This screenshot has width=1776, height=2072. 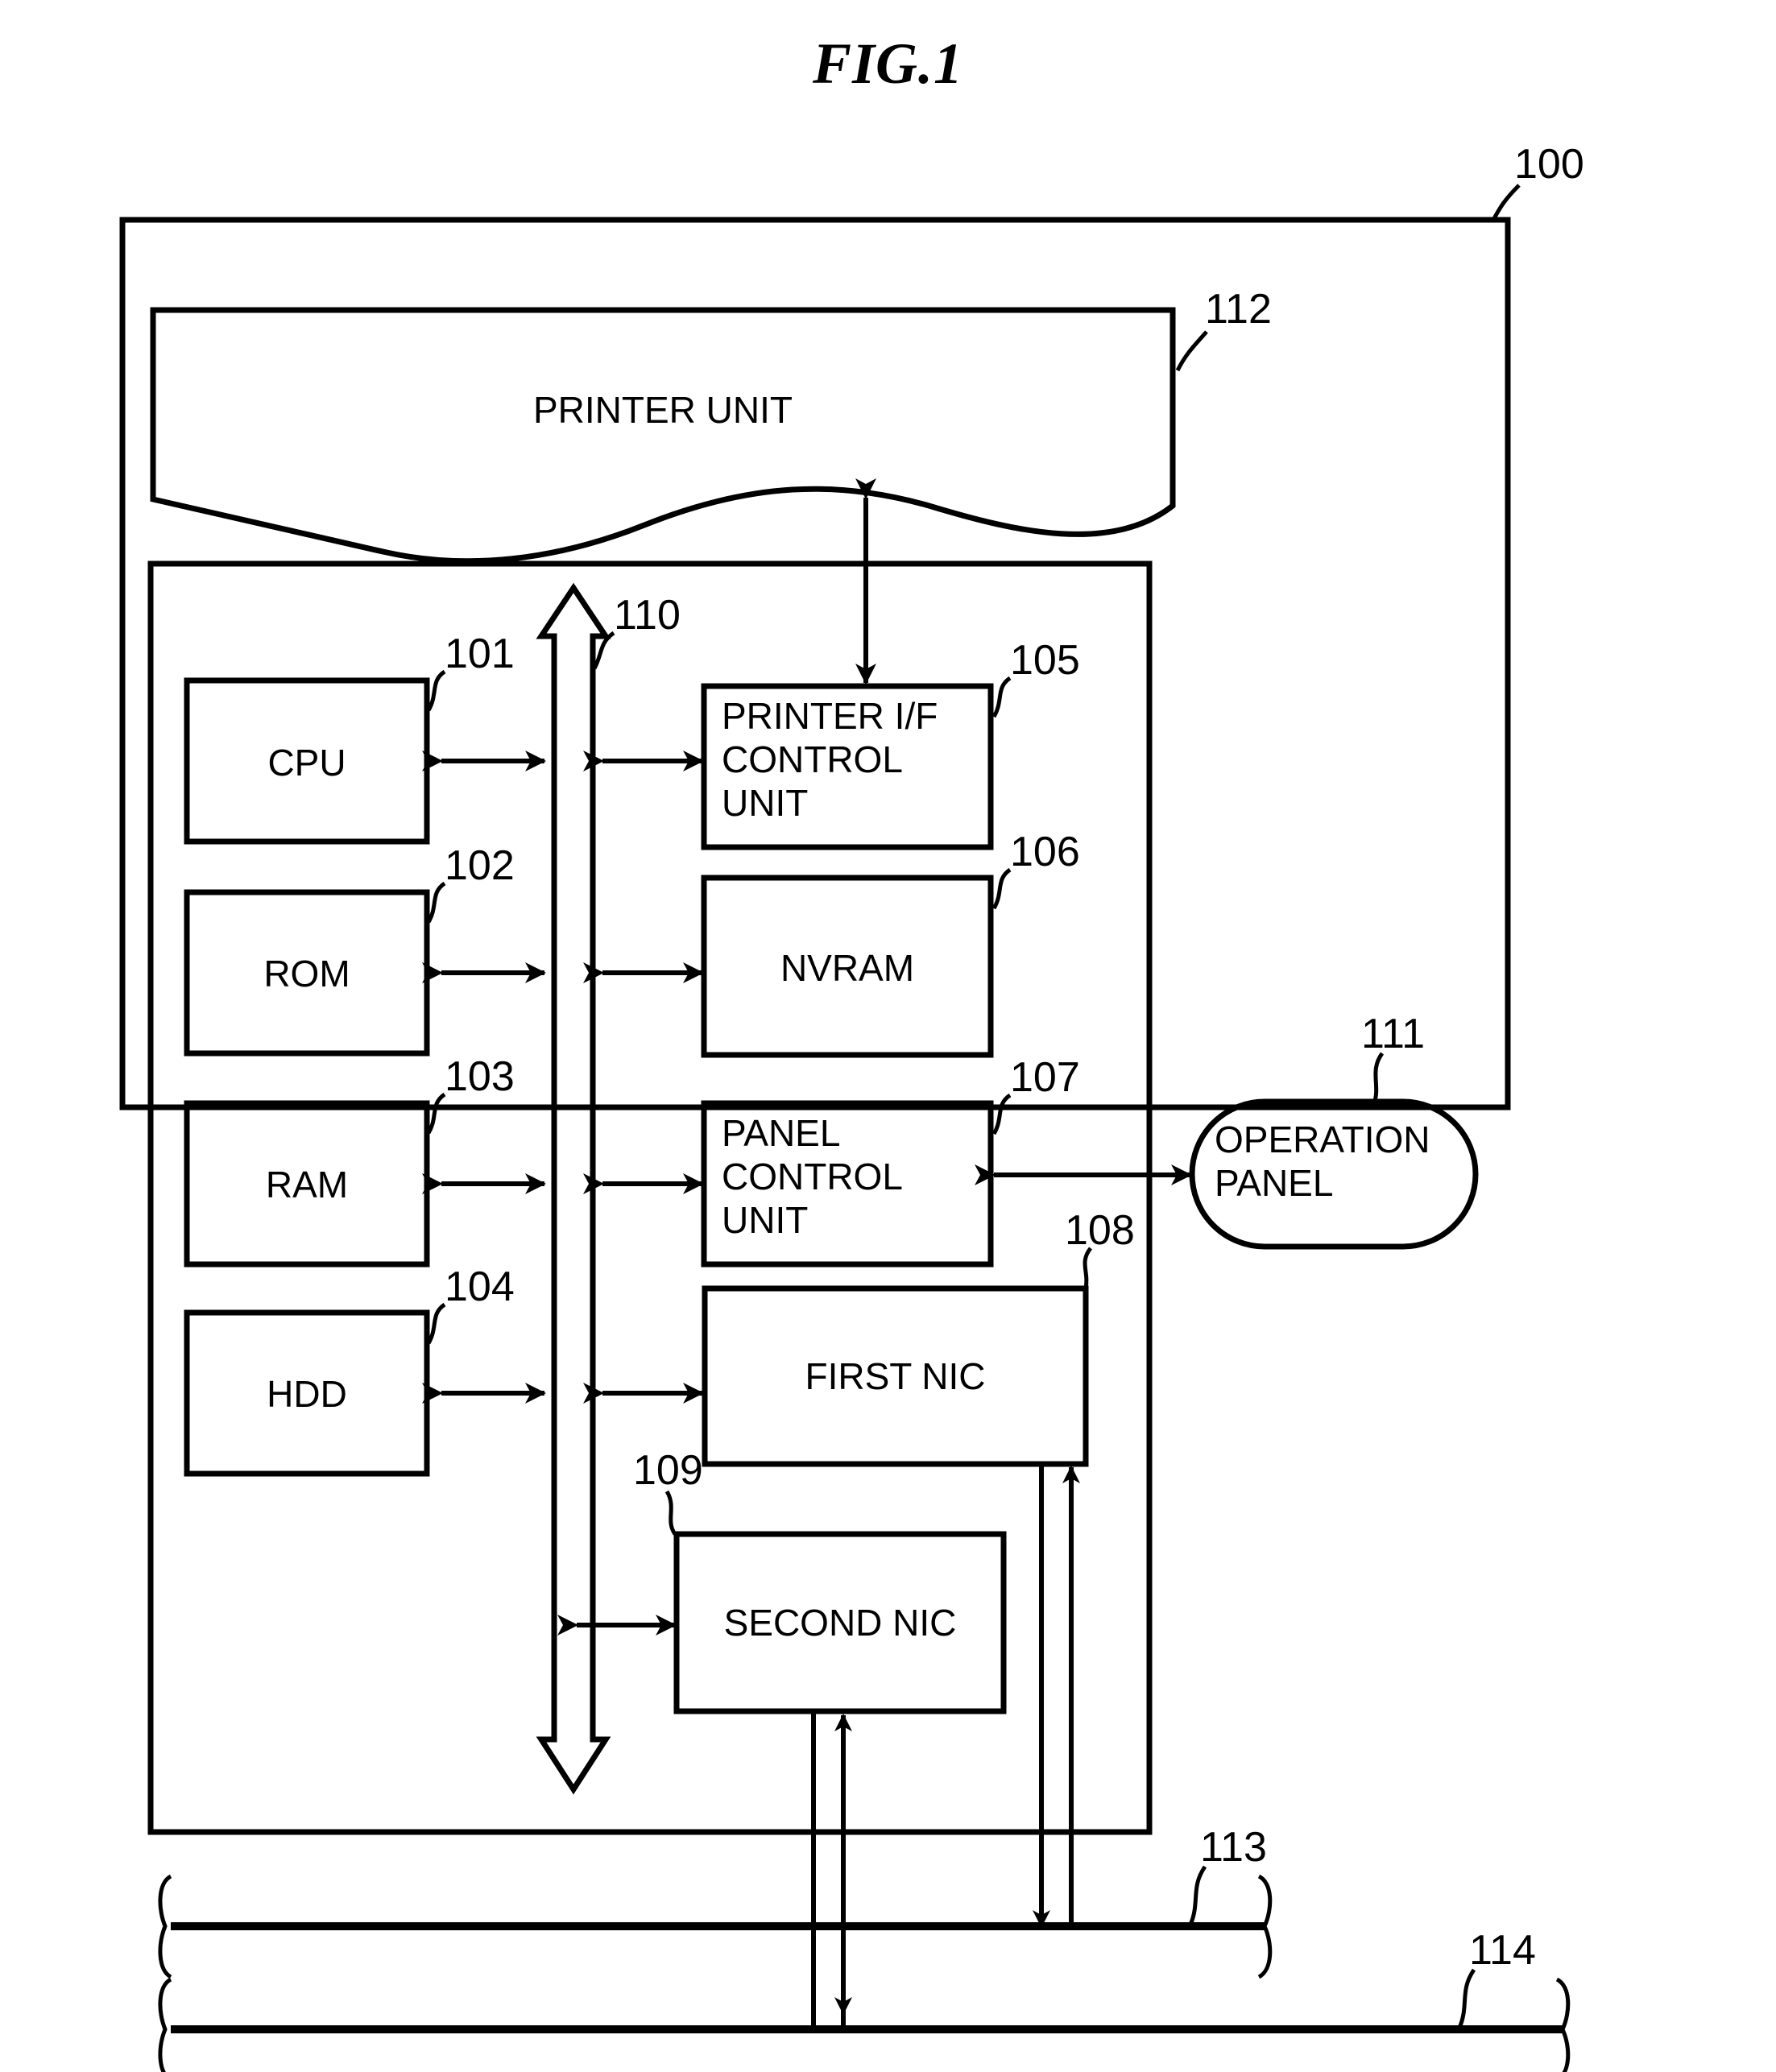 I want to click on ref-number-103: 103, so click(x=480, y=1076).